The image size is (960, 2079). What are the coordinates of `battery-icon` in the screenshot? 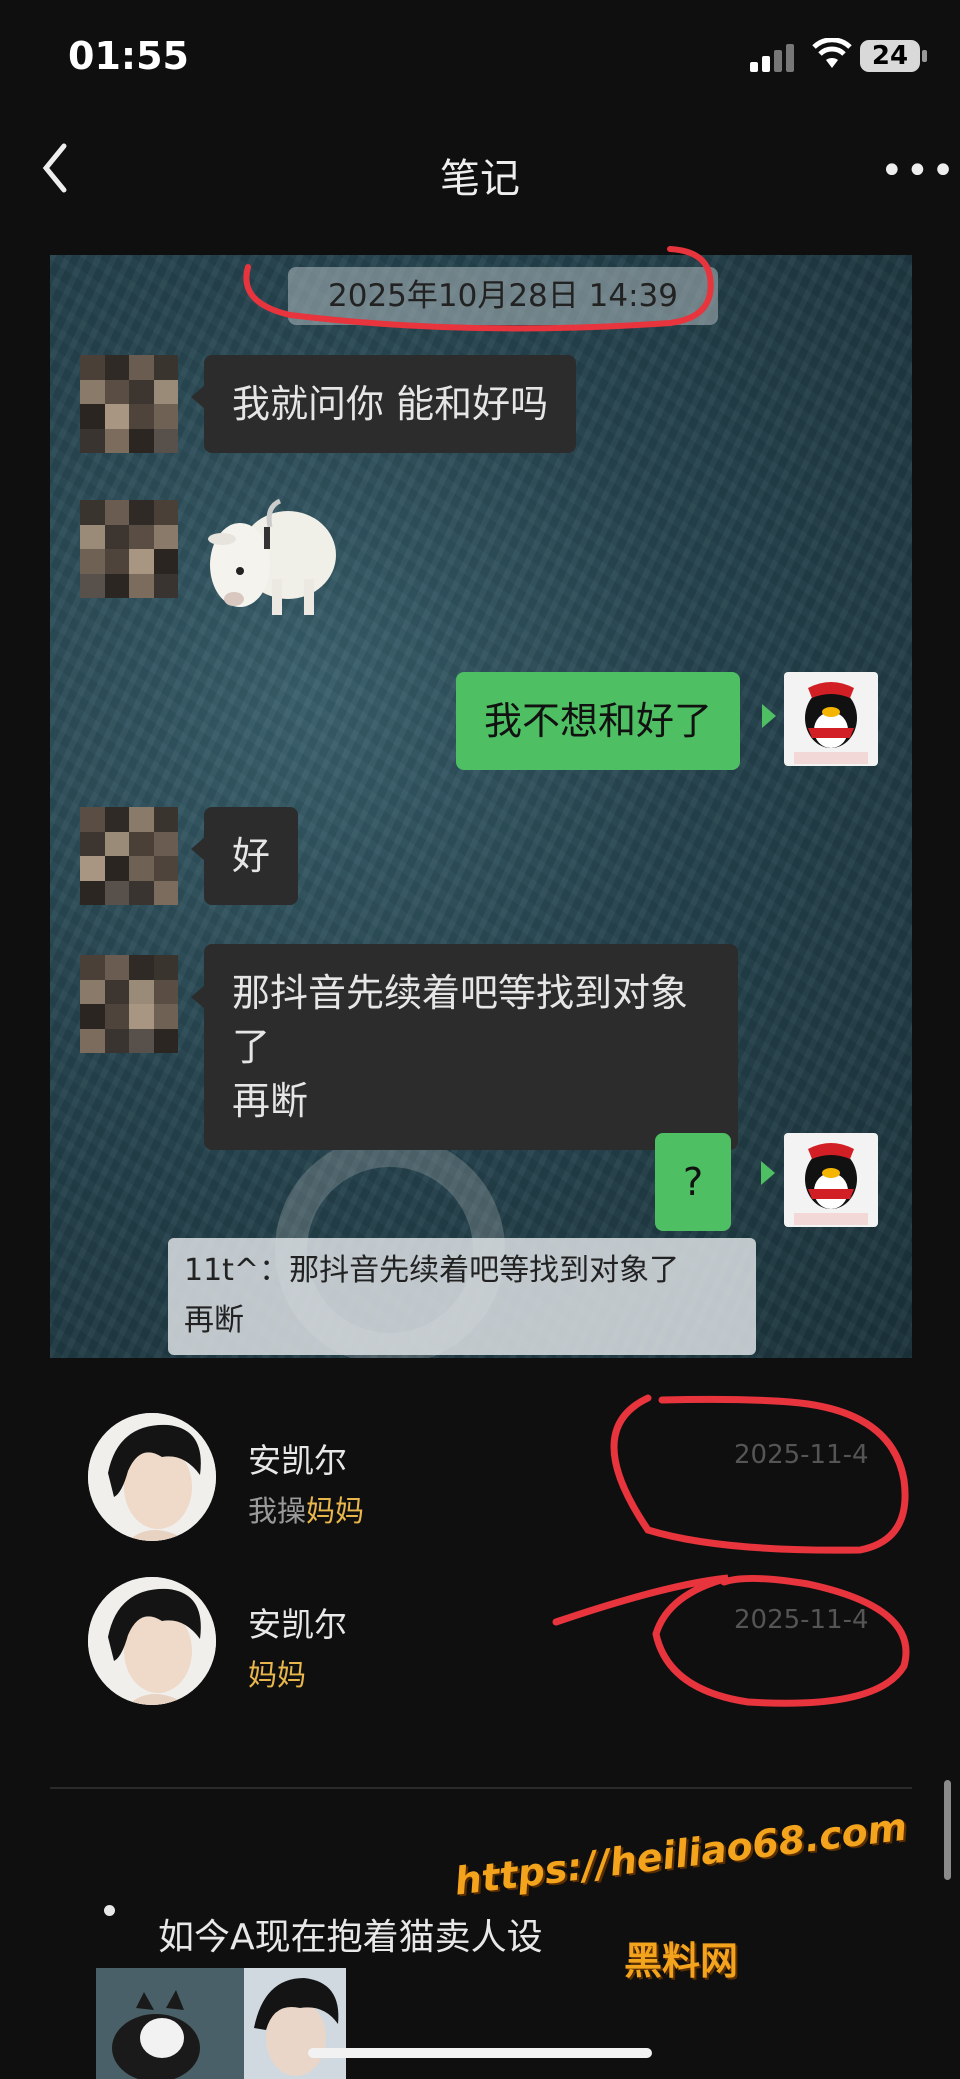 It's located at (924, 56).